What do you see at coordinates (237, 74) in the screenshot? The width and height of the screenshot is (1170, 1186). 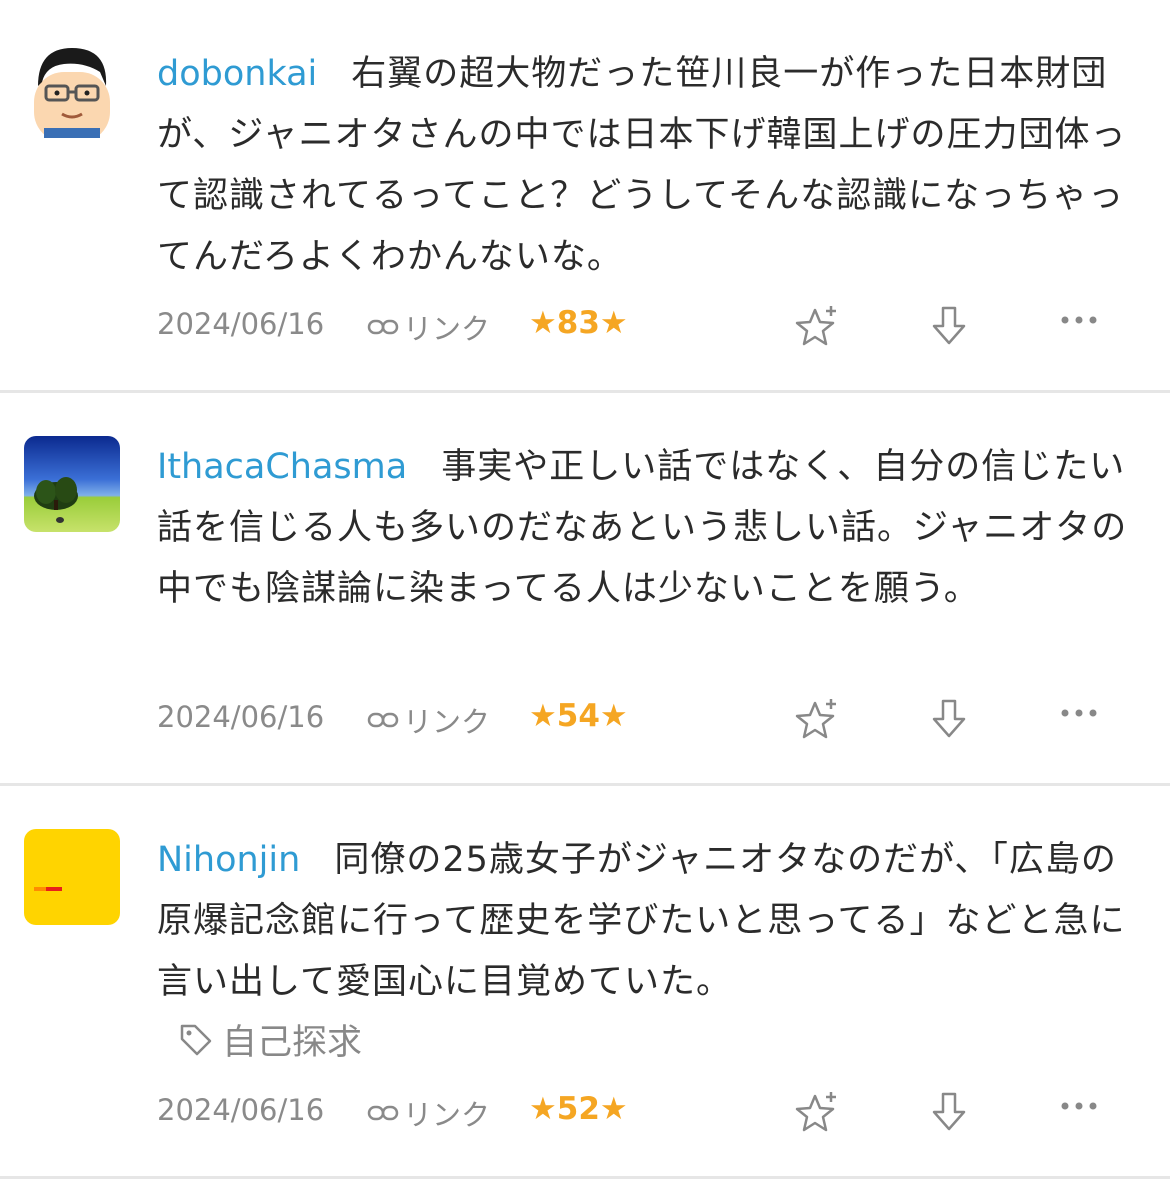 I see `username-link: dobonkai` at bounding box center [237, 74].